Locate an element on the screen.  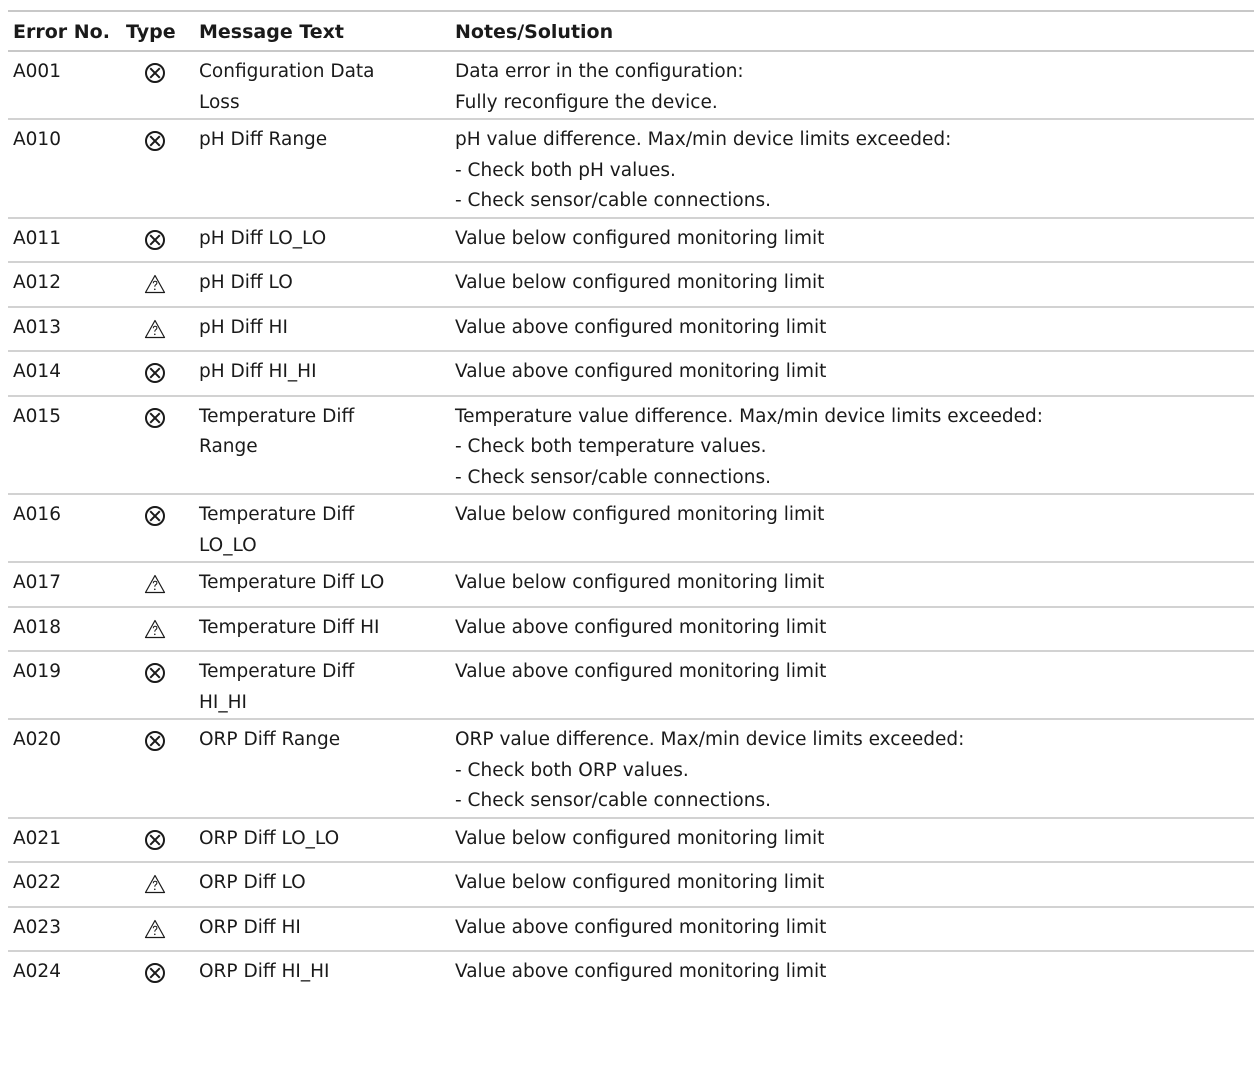
error-number-cell: A015 is located at coordinates (64, 445).